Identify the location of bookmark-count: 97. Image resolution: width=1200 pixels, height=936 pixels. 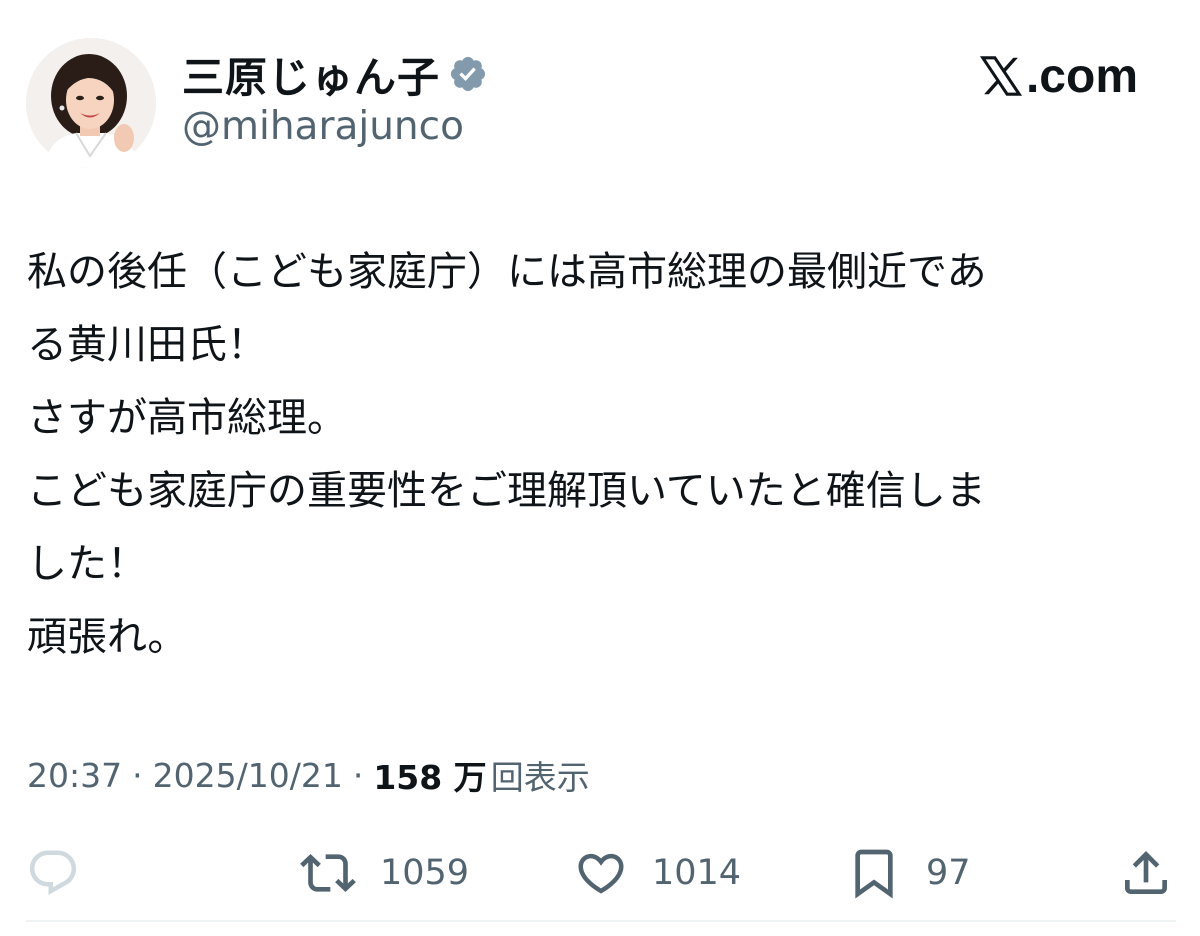
(948, 873).